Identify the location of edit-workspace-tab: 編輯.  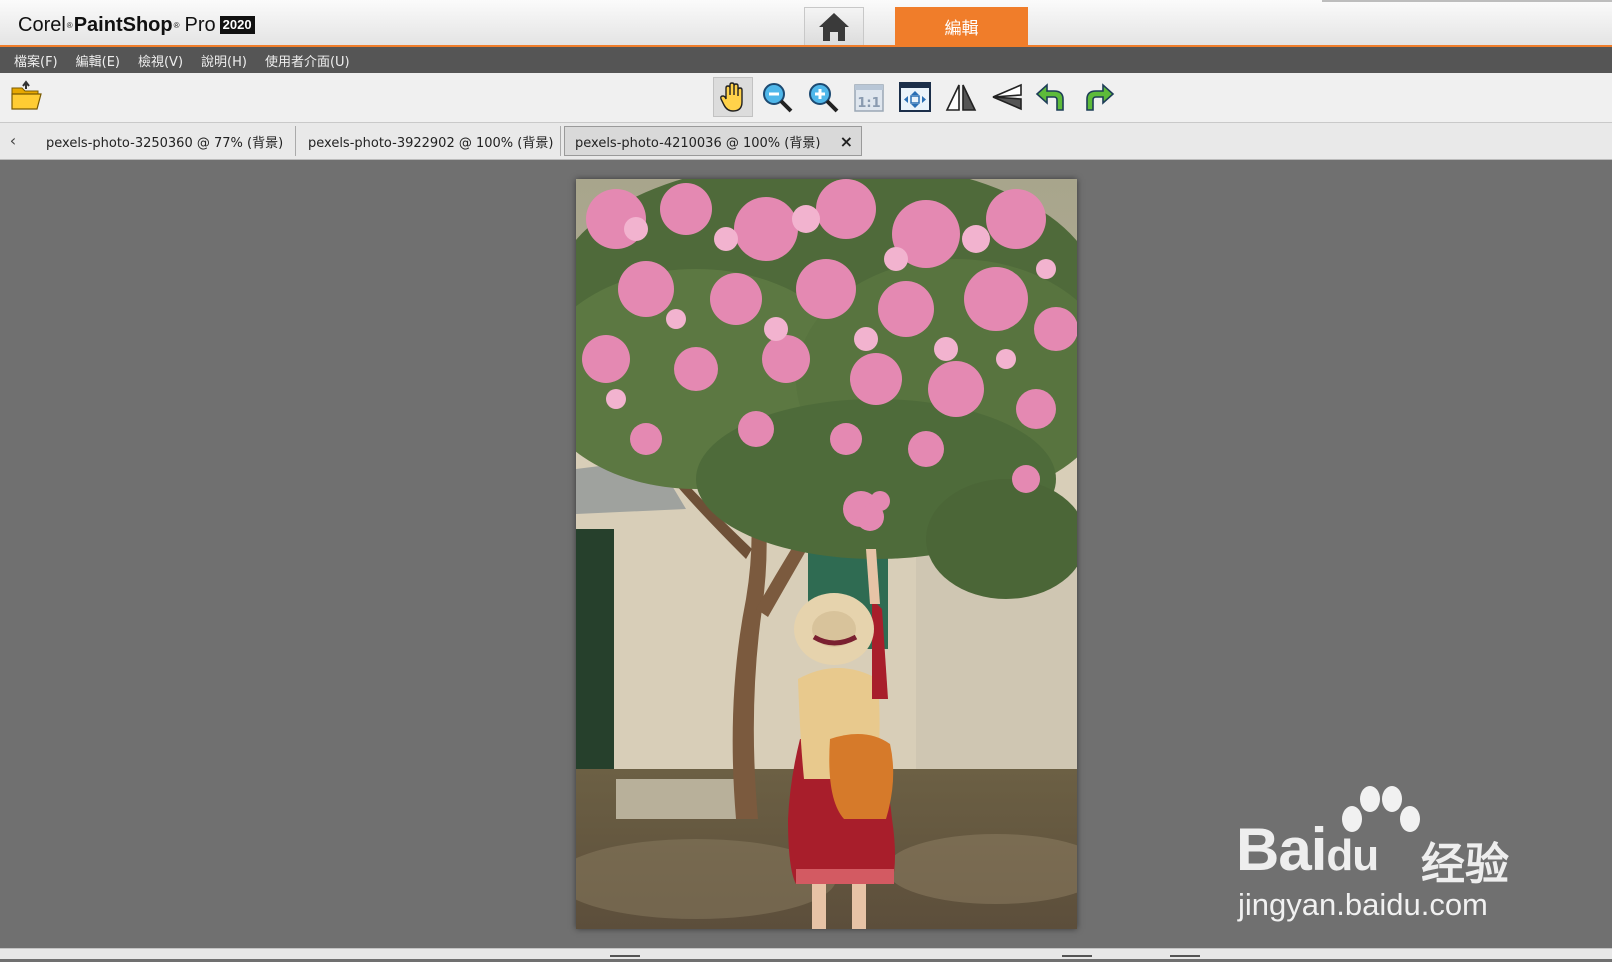
(961, 26).